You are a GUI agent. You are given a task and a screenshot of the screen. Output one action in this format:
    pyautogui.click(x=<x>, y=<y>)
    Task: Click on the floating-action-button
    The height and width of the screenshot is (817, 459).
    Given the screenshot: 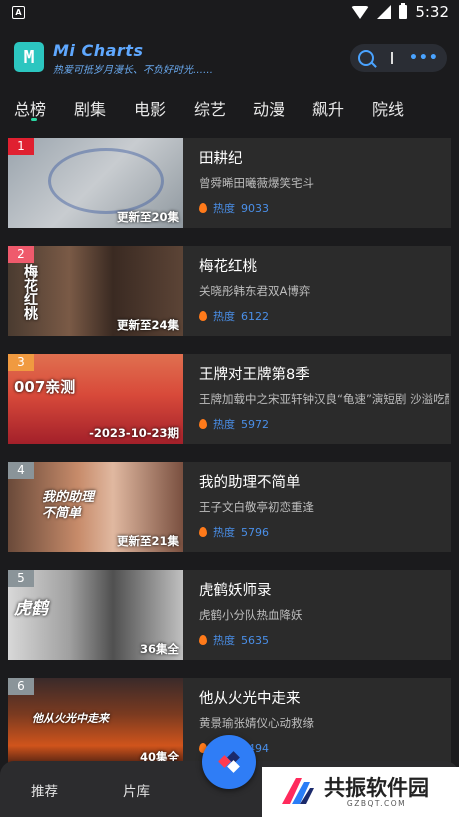 What is the action you would take?
    pyautogui.click(x=229, y=762)
    